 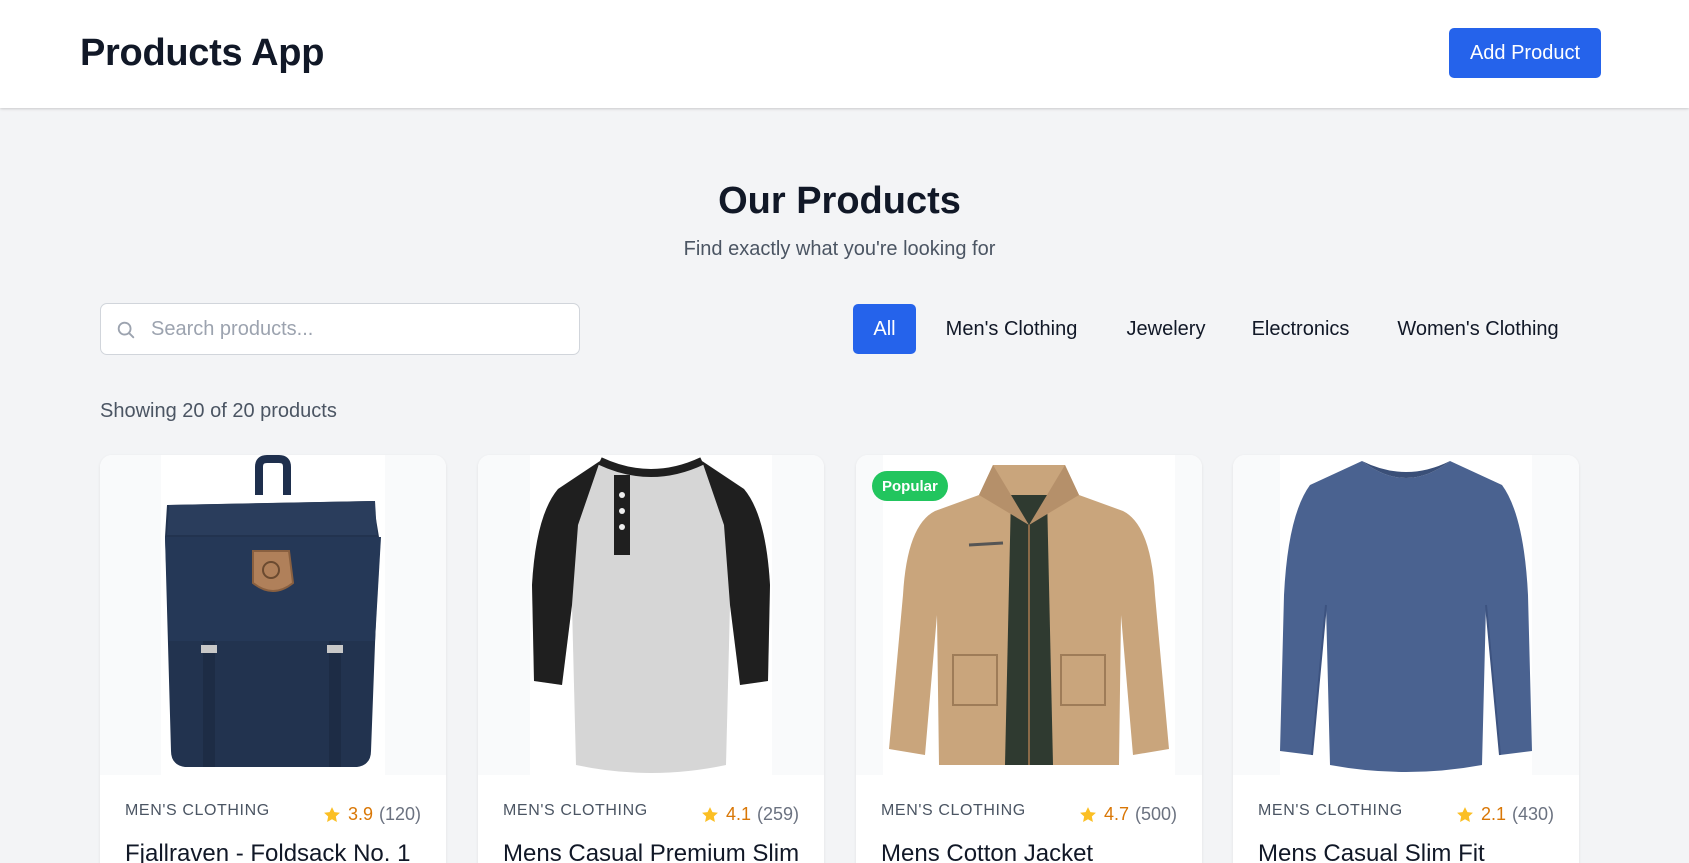 I want to click on product-rating: 2.1 (430), so click(x=1504, y=814).